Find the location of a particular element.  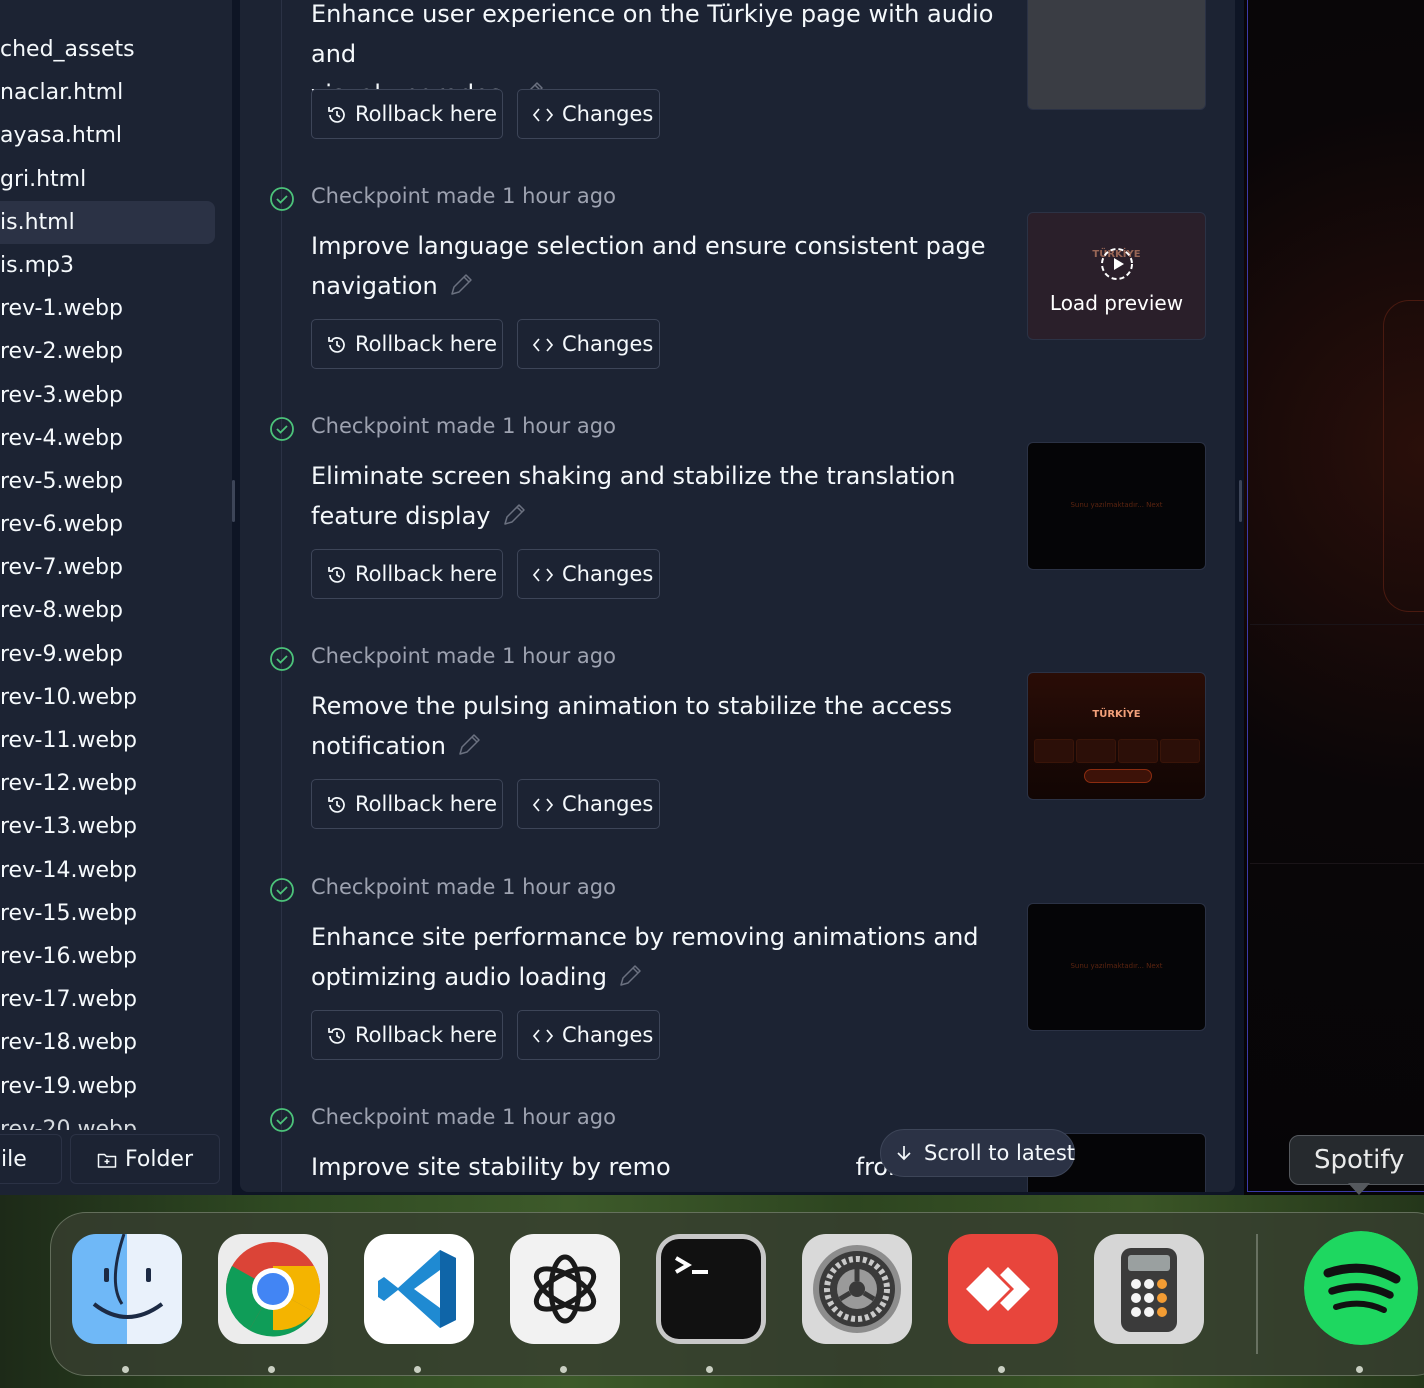

system-settings-icon is located at coordinates (857, 1289).